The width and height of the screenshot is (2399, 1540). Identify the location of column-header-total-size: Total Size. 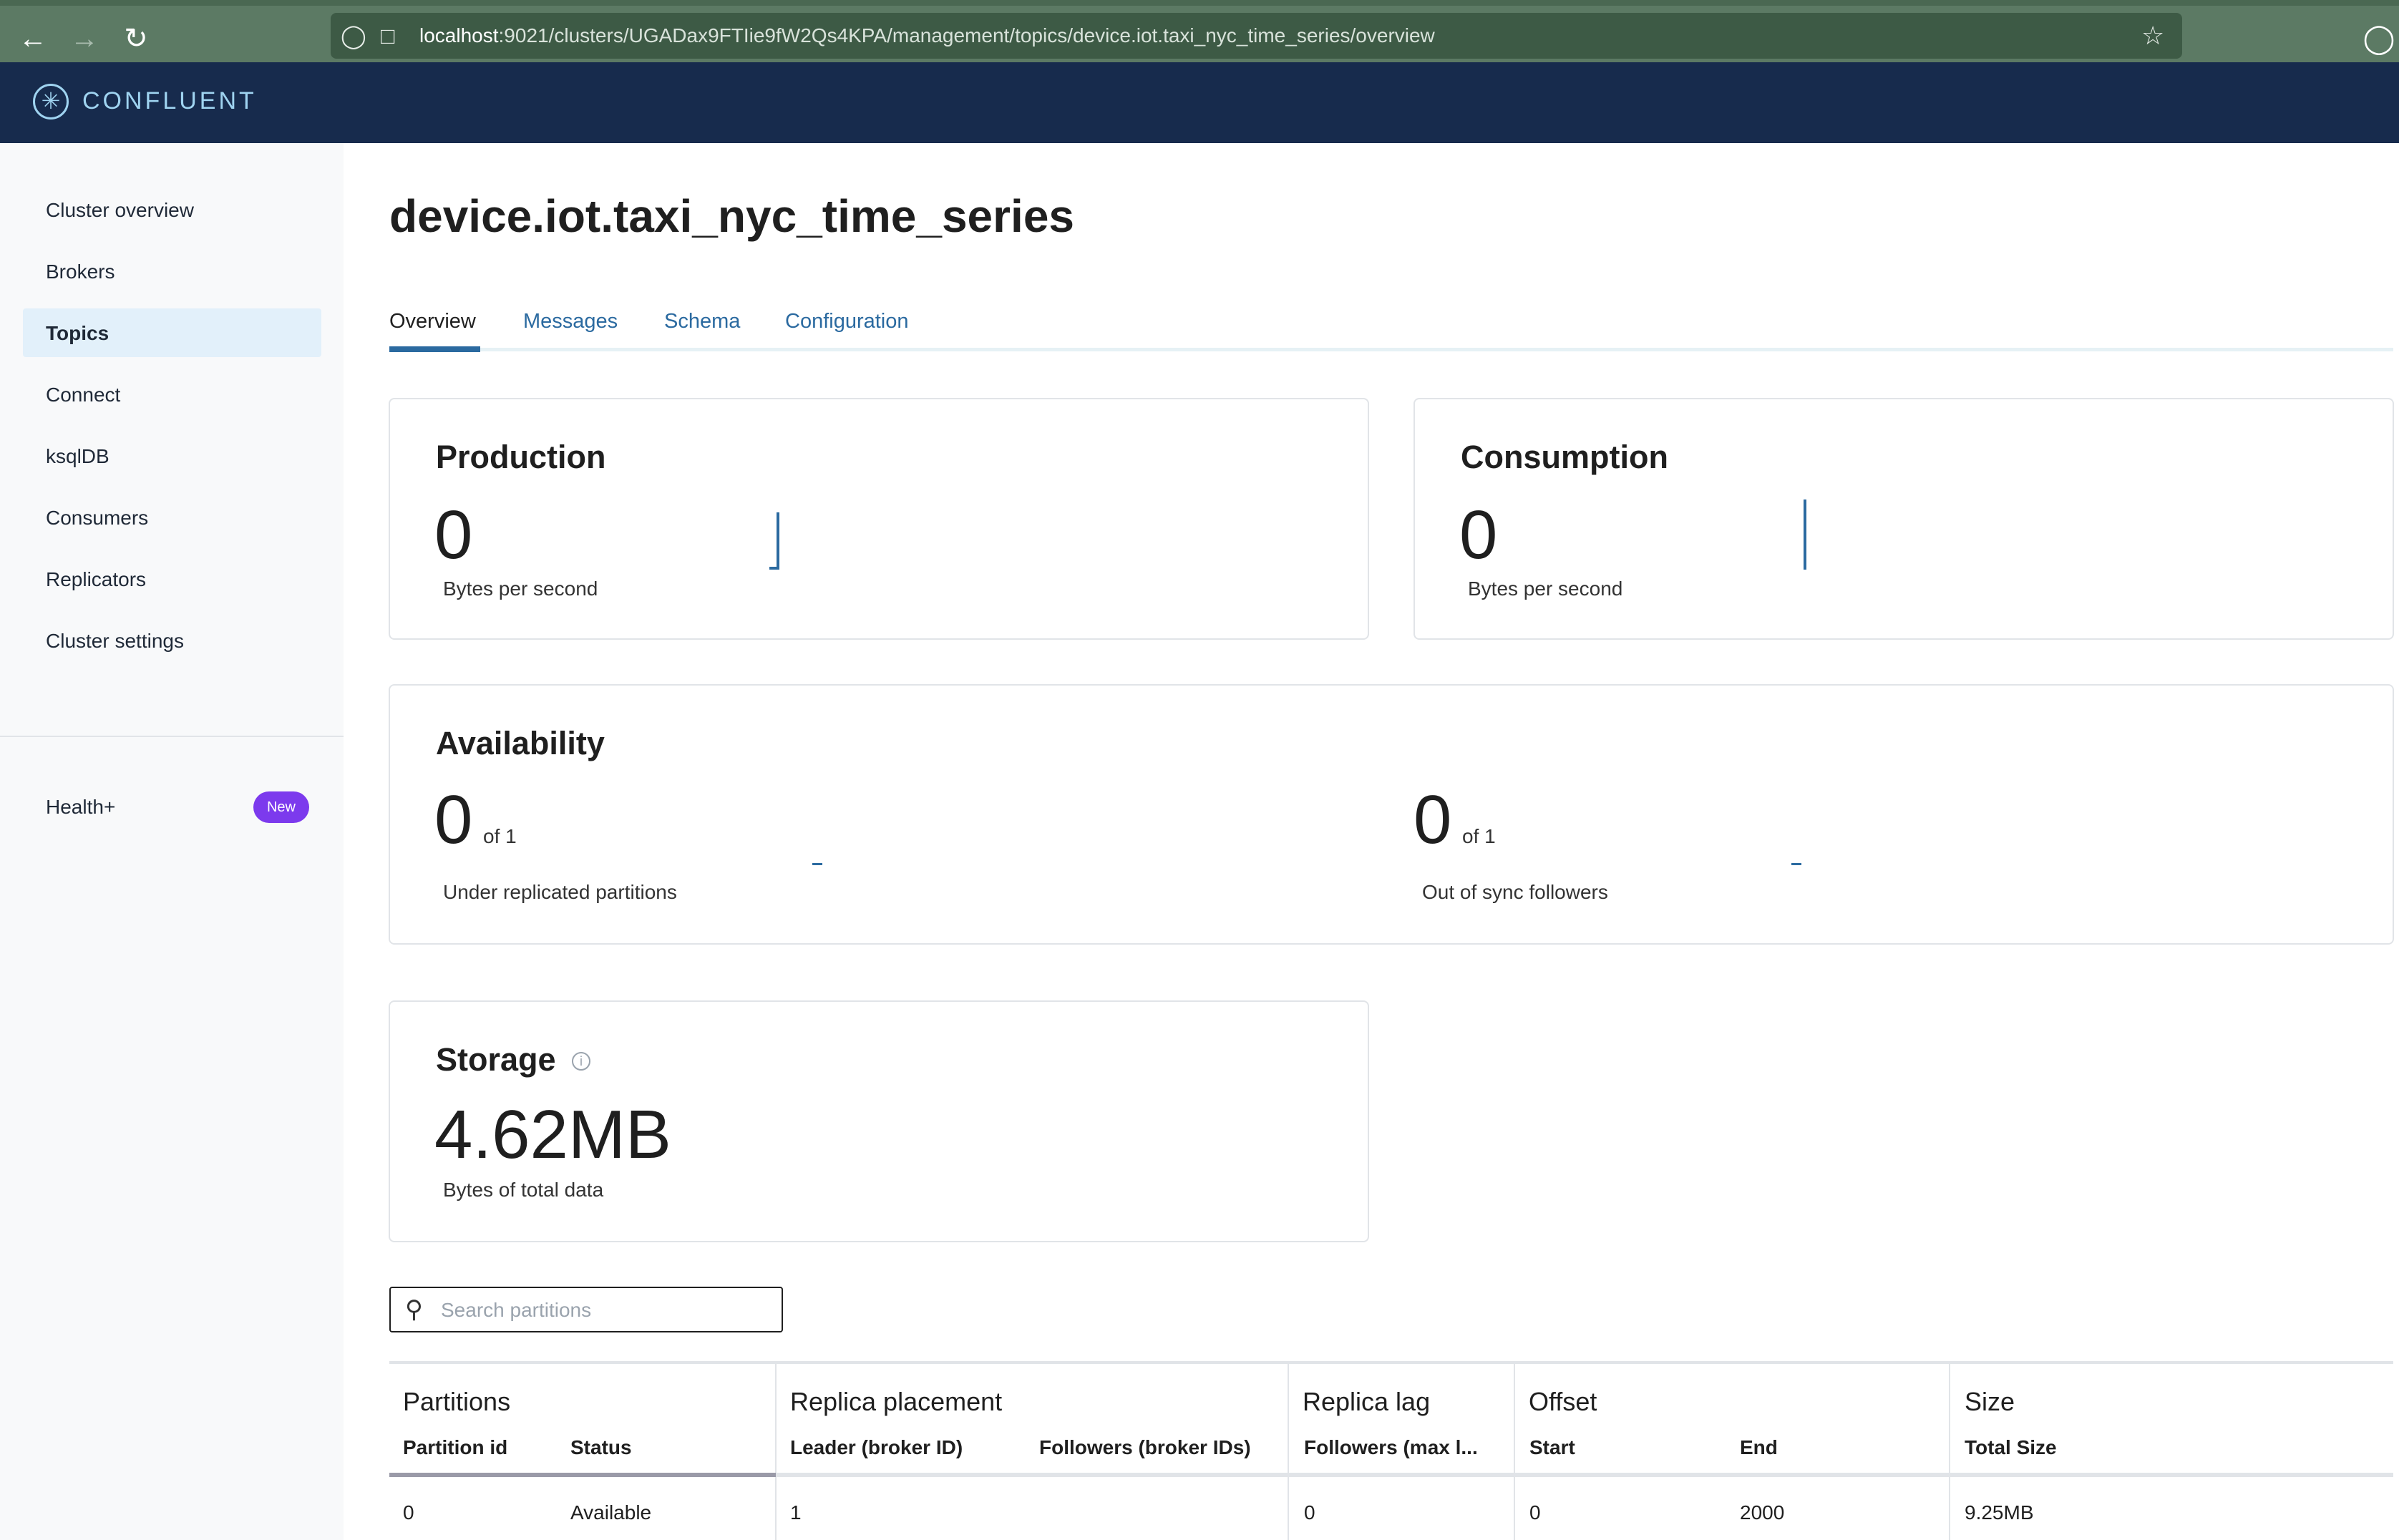
(2011, 1448).